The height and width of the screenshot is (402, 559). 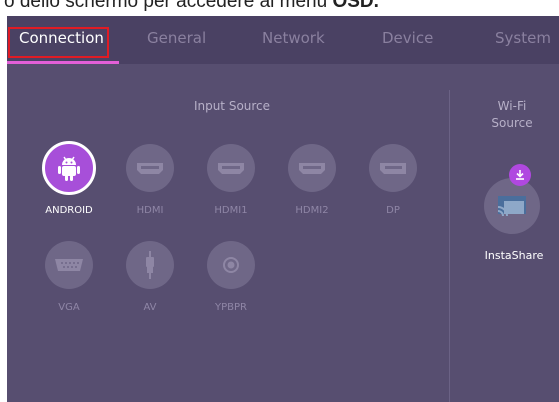 I want to click on source-label: HDMI1, so click(x=231, y=210).